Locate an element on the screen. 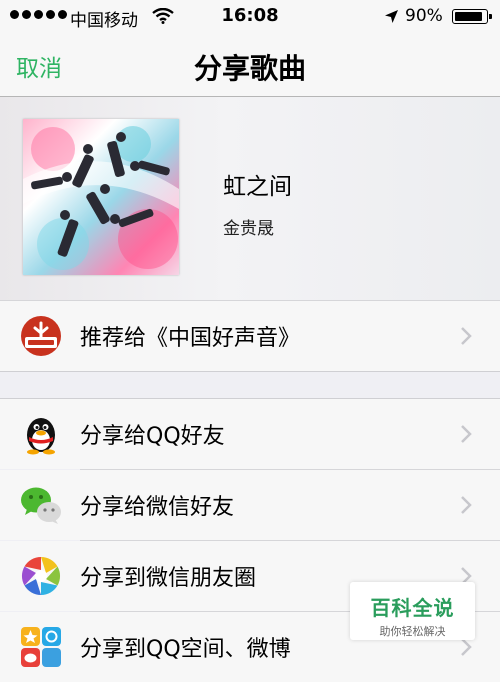 This screenshot has width=500, height=682. moments-icon is located at coordinates (41, 576).